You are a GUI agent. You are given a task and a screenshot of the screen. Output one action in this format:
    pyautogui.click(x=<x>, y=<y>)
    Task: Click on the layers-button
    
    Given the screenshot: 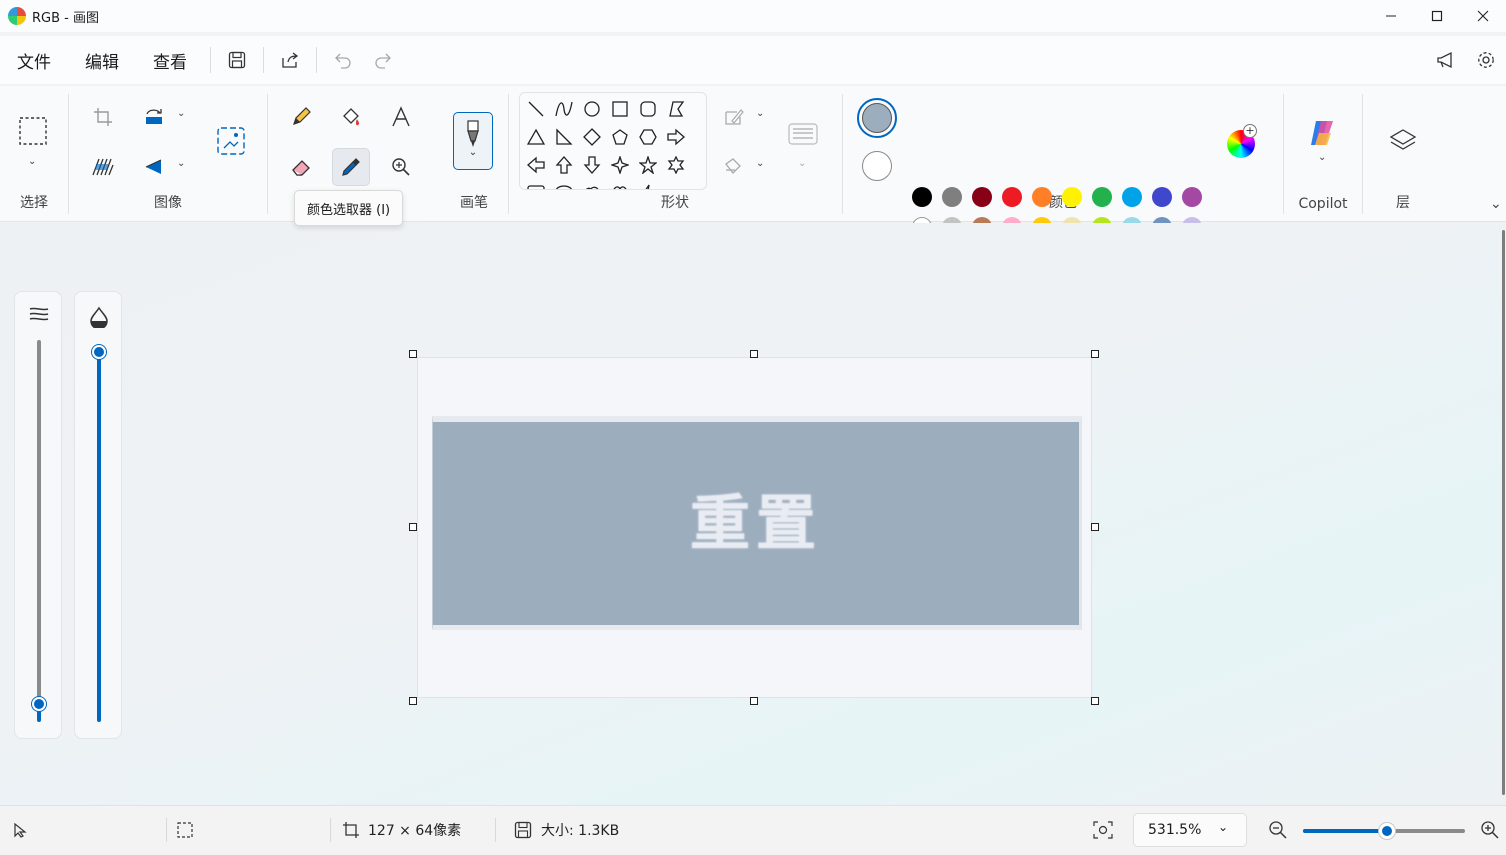 What is the action you would take?
    pyautogui.click(x=1403, y=141)
    